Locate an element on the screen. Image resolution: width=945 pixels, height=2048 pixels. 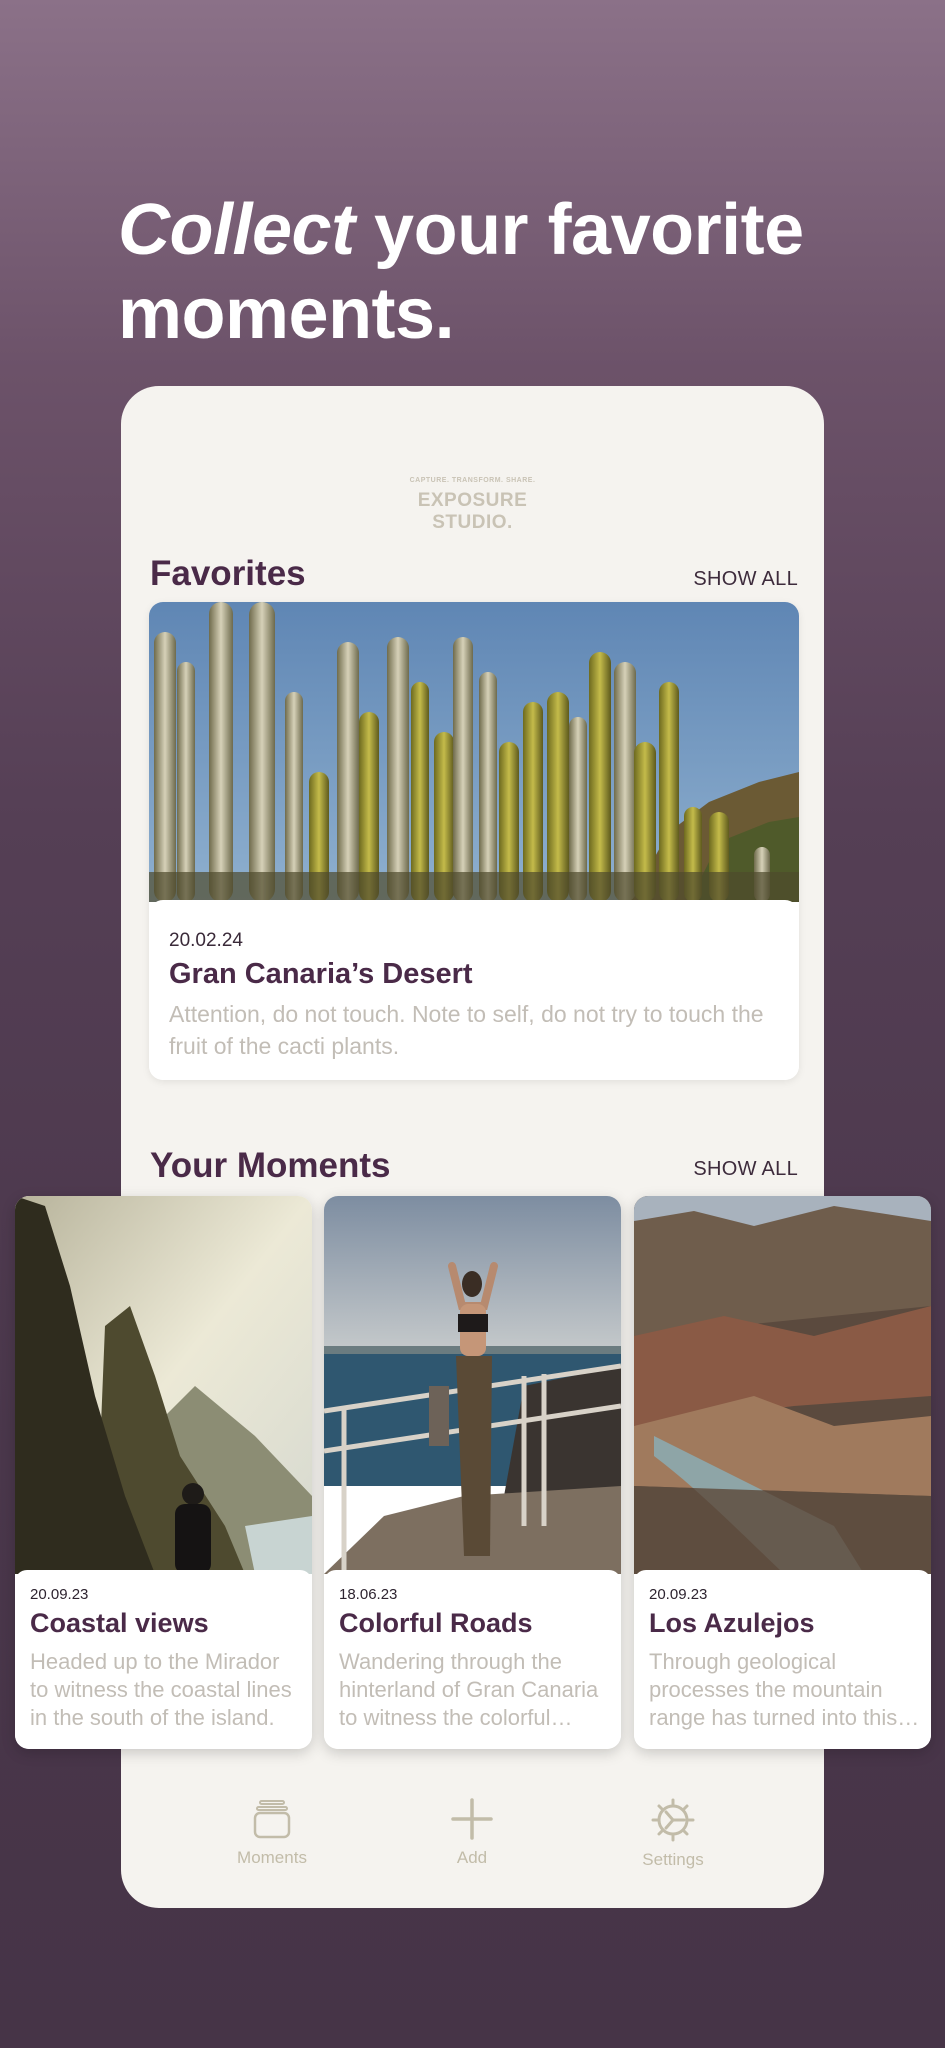
headline-emphasis: Collect is located at coordinates (236, 230).